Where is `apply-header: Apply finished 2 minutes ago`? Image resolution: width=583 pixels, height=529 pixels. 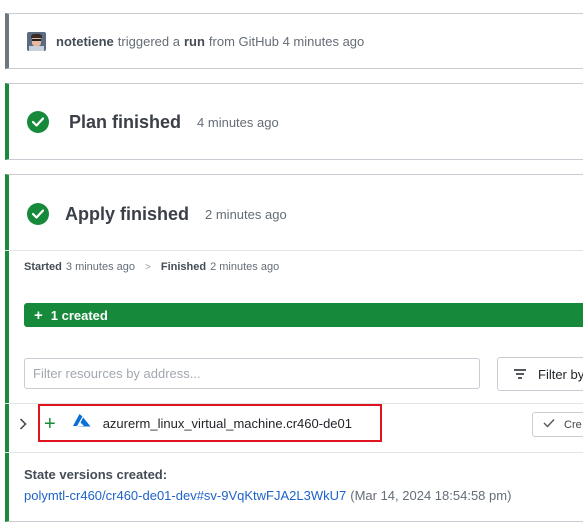 apply-header: Apply finished 2 minutes ago is located at coordinates (157, 214).